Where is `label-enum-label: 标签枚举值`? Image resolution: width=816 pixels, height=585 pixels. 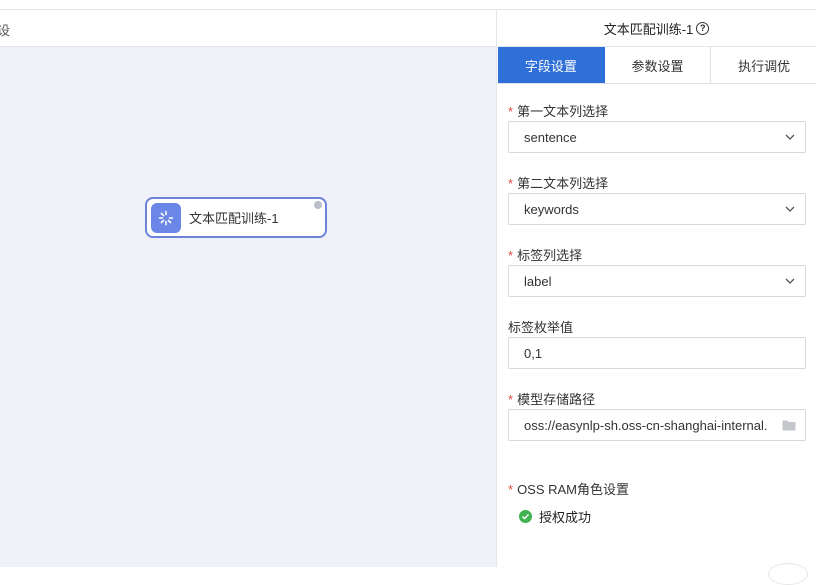 label-enum-label: 标签枚举值 is located at coordinates (541, 327).